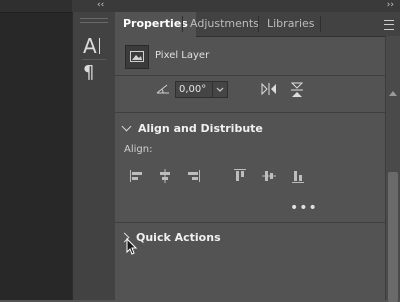 Image resolution: width=400 pixels, height=302 pixels. I want to click on paragraph-panel-icon: ¶, so click(96, 73).